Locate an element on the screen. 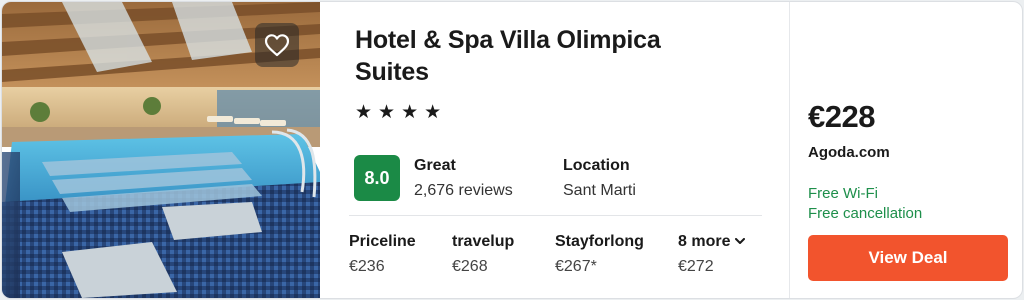  view-deal-button: View Deal is located at coordinates (908, 258).